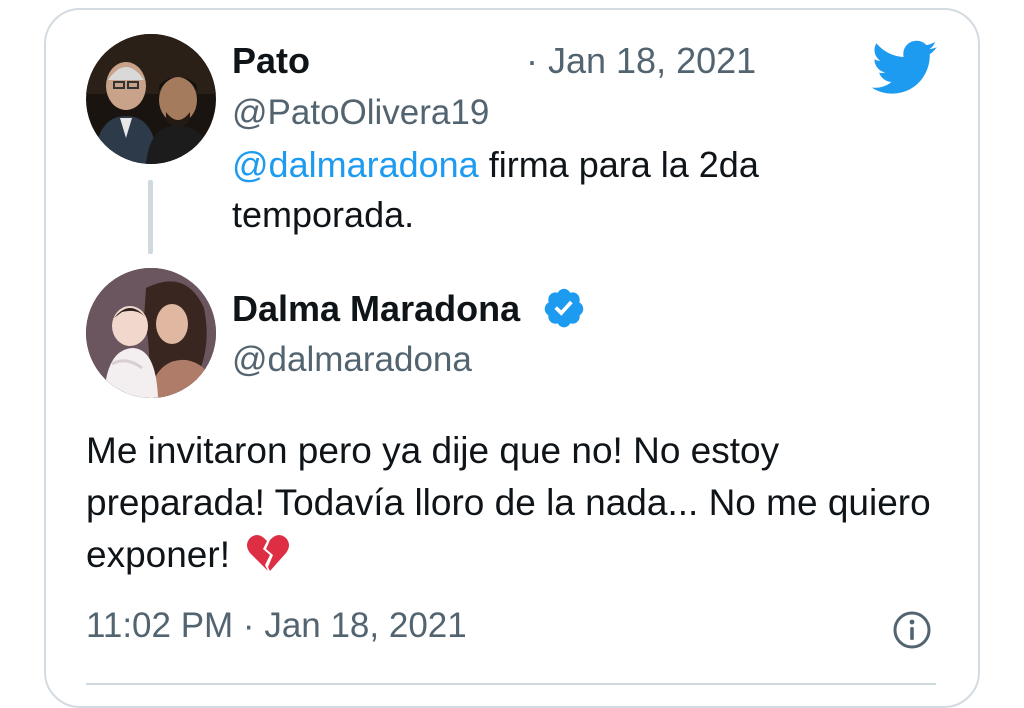  Describe the element at coordinates (151, 99) in the screenshot. I see `pato-avatar` at that location.